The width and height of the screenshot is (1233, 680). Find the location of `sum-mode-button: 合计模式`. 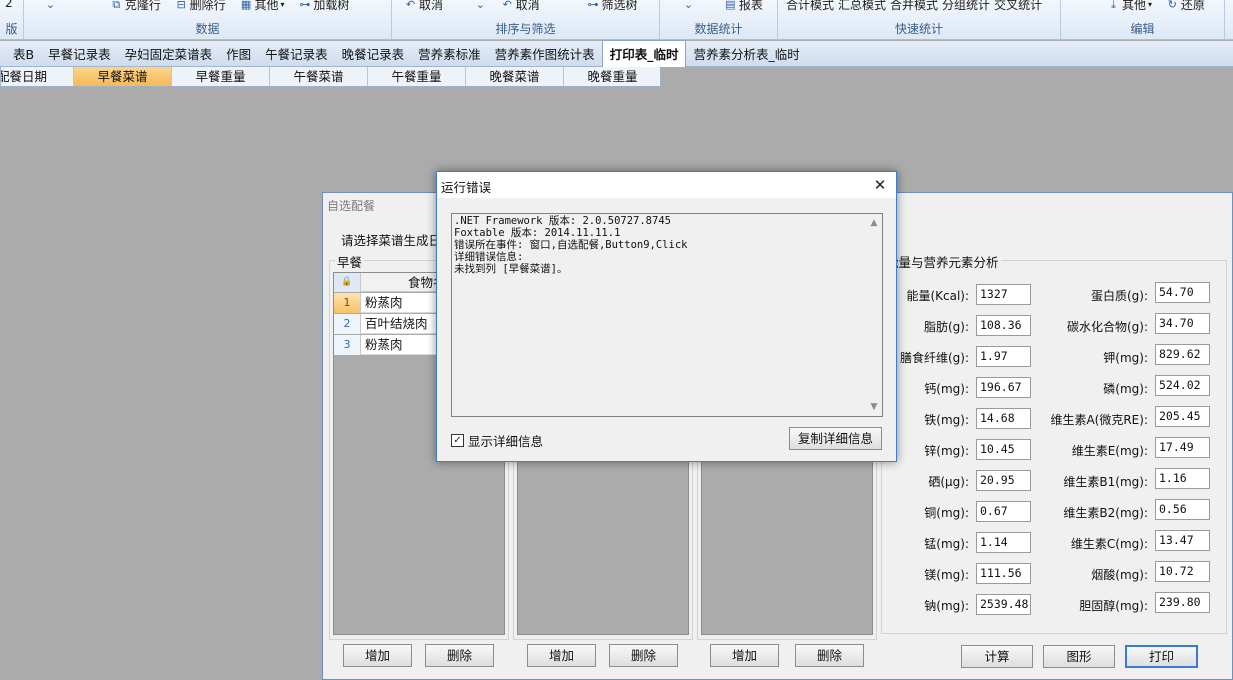

sum-mode-button: 合计模式 is located at coordinates (810, 6).